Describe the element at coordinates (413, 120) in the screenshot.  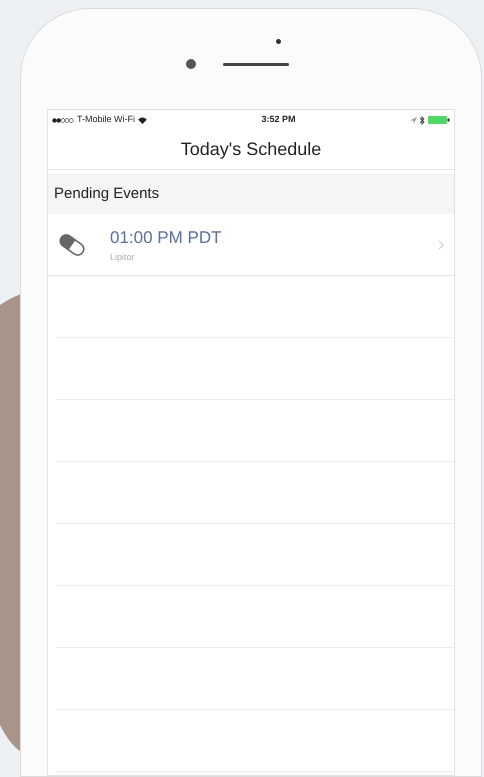
I see `location-icon` at that location.